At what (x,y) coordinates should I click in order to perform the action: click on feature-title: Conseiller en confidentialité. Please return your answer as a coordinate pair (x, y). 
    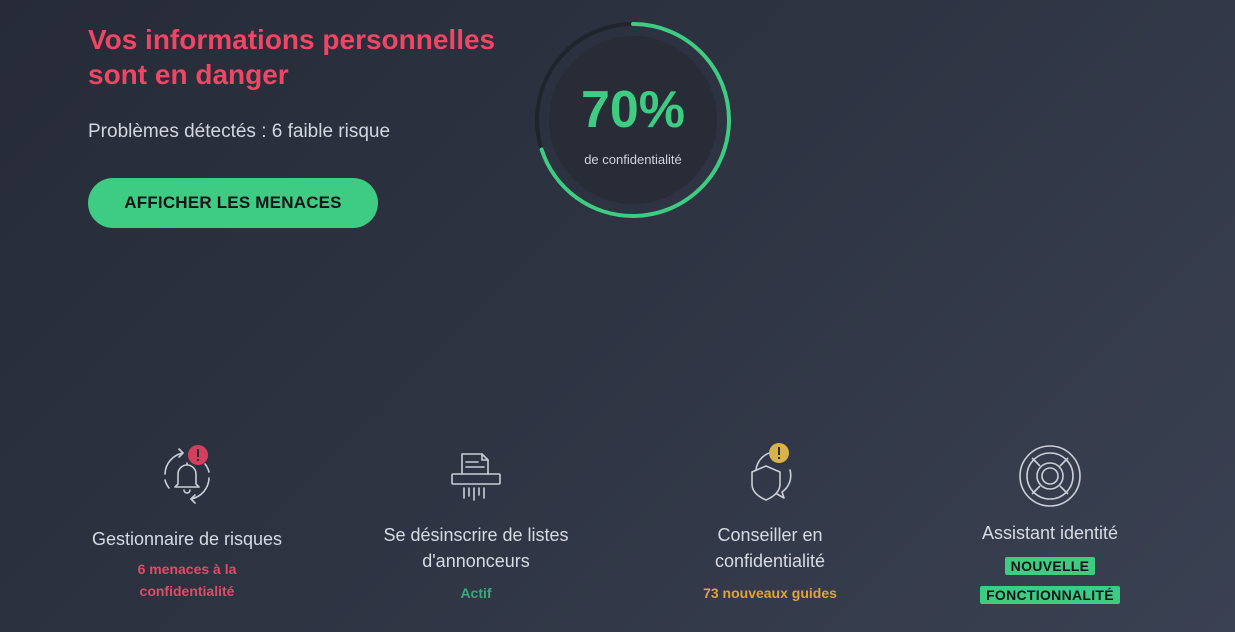
    Looking at the image, I should click on (770, 548).